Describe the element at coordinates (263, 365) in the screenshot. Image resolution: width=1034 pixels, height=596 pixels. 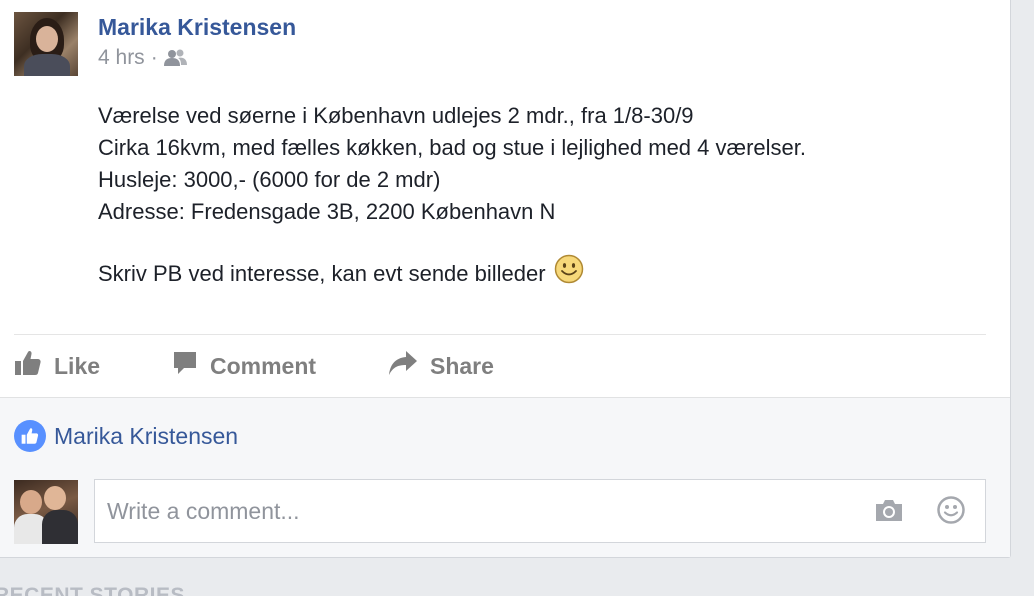
I see `comment-label: Comment` at that location.